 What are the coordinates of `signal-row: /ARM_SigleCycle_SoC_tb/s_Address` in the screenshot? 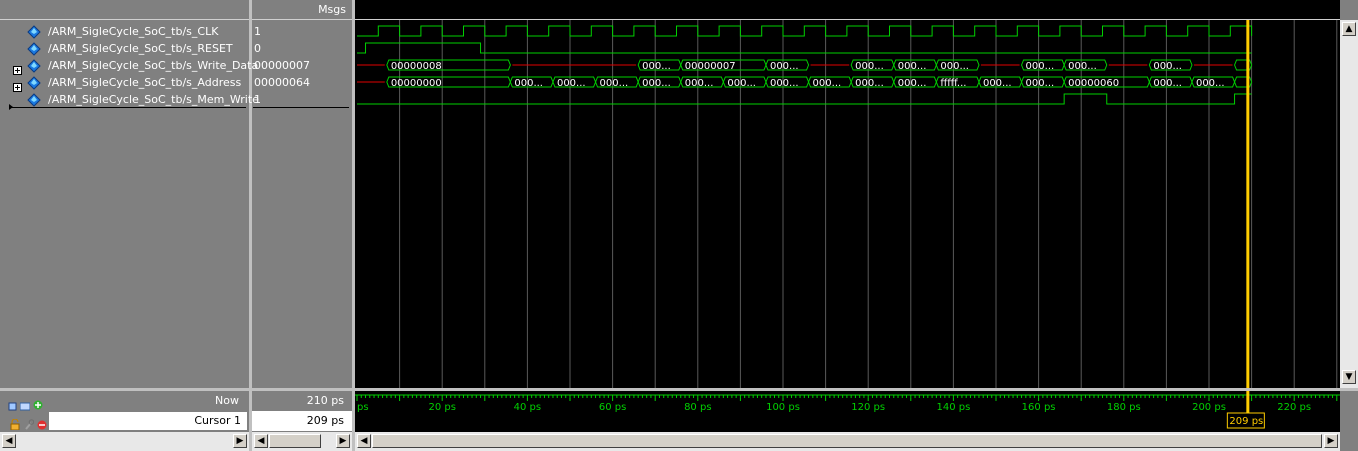 It's located at (129, 83).